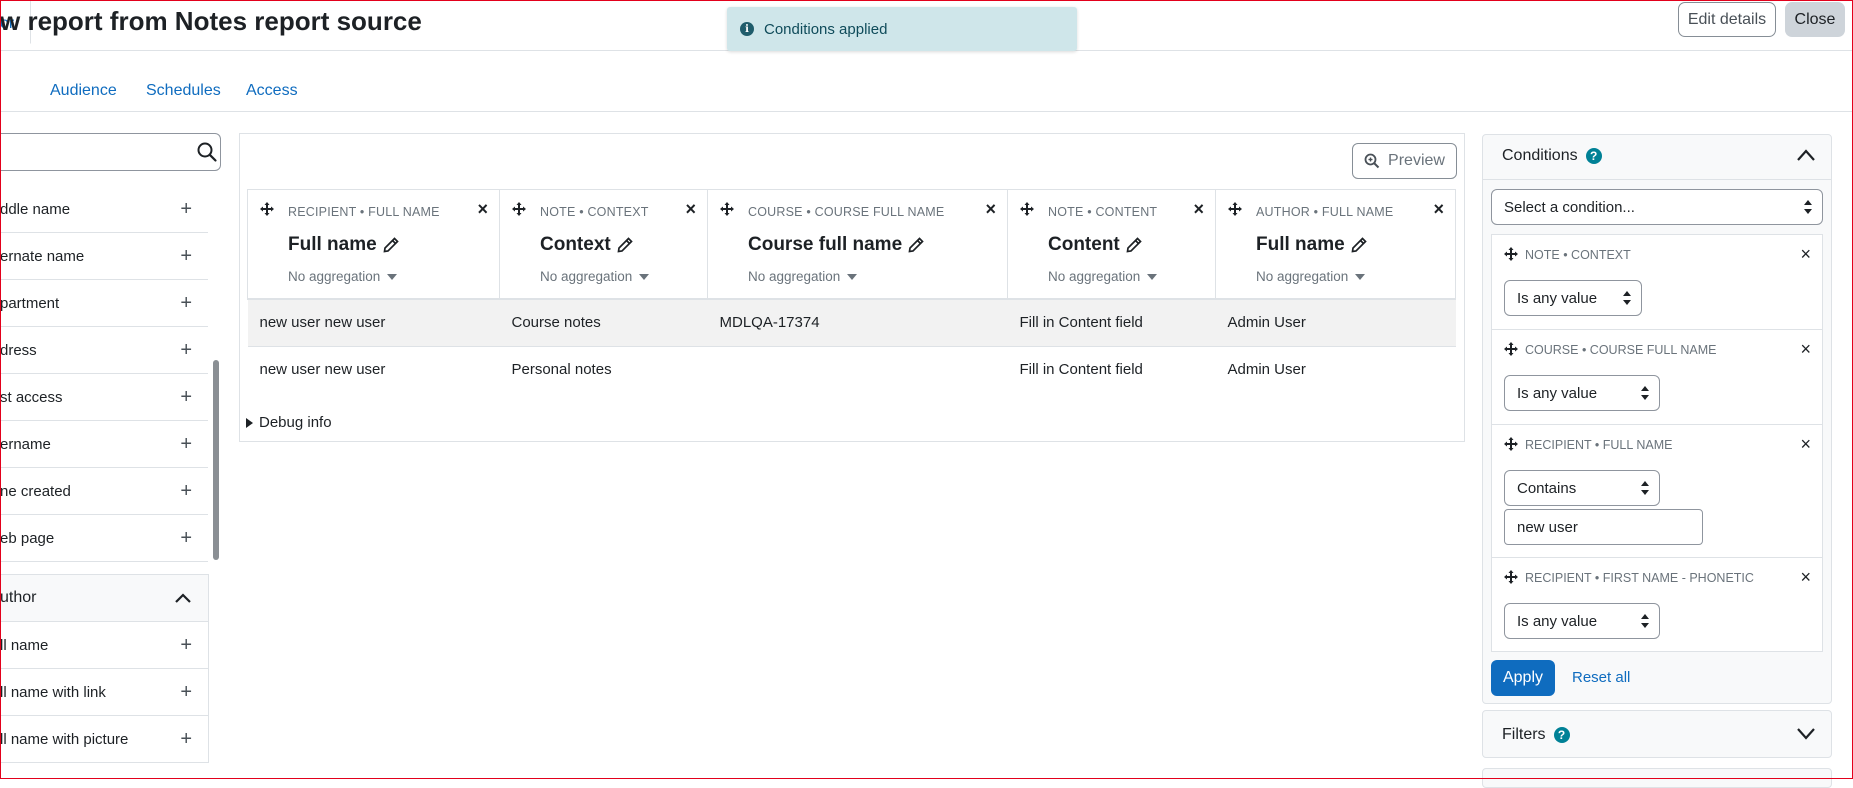 The image size is (1853, 788). Describe the element at coordinates (1727, 19) in the screenshot. I see `edit-details-button: Edit details` at that location.